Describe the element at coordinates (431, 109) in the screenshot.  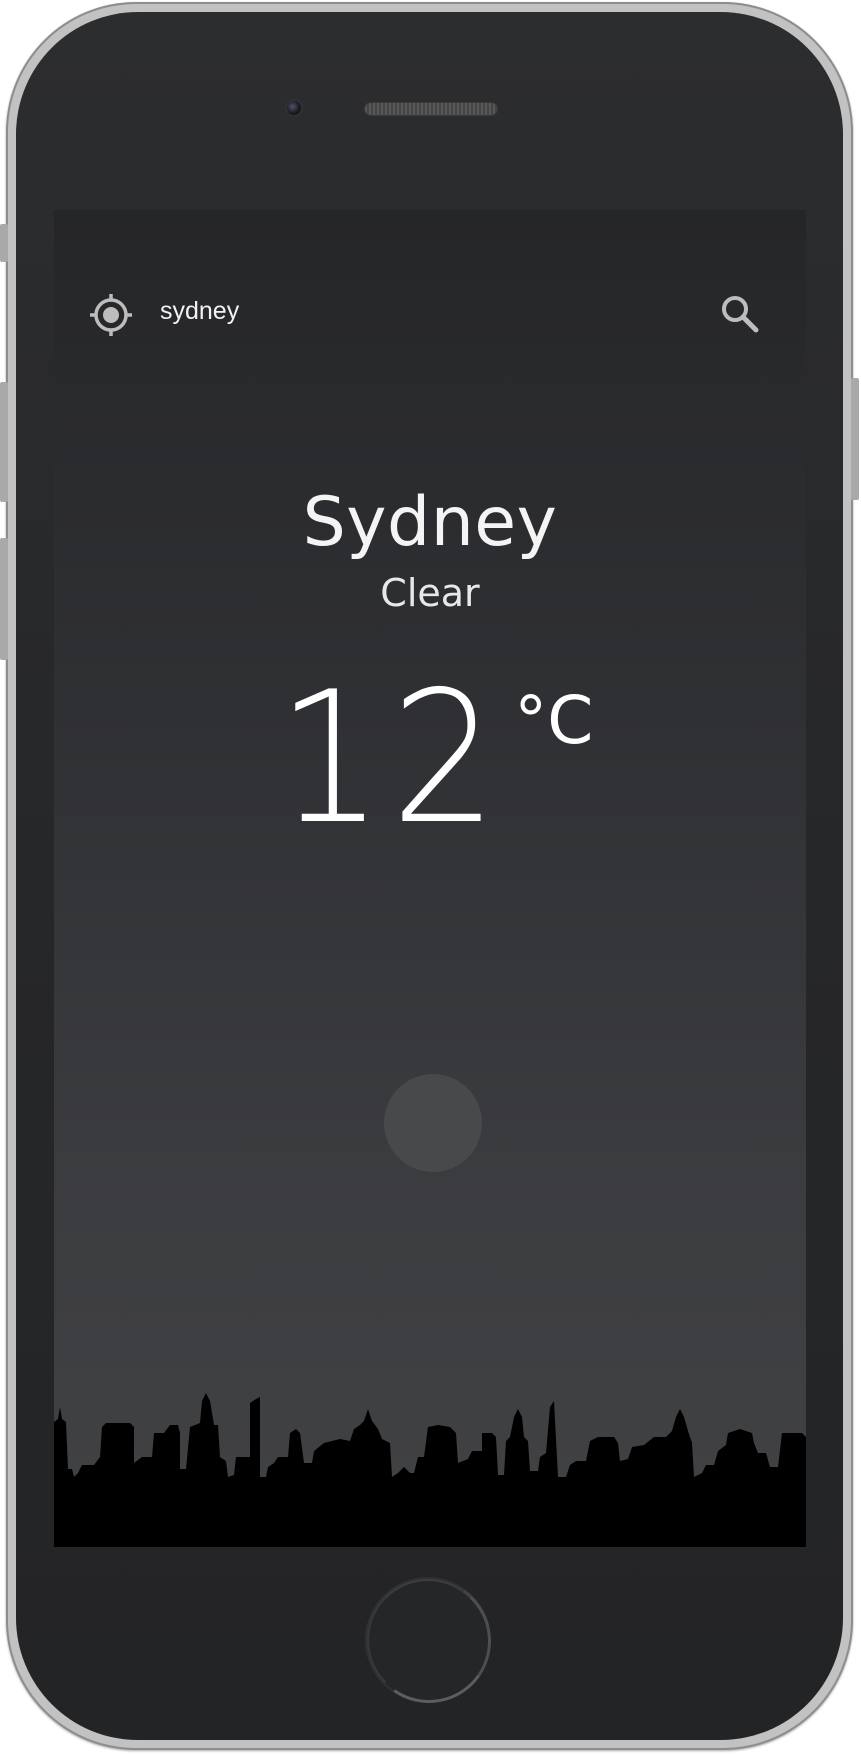
I see `earpiece-speaker-icon` at that location.